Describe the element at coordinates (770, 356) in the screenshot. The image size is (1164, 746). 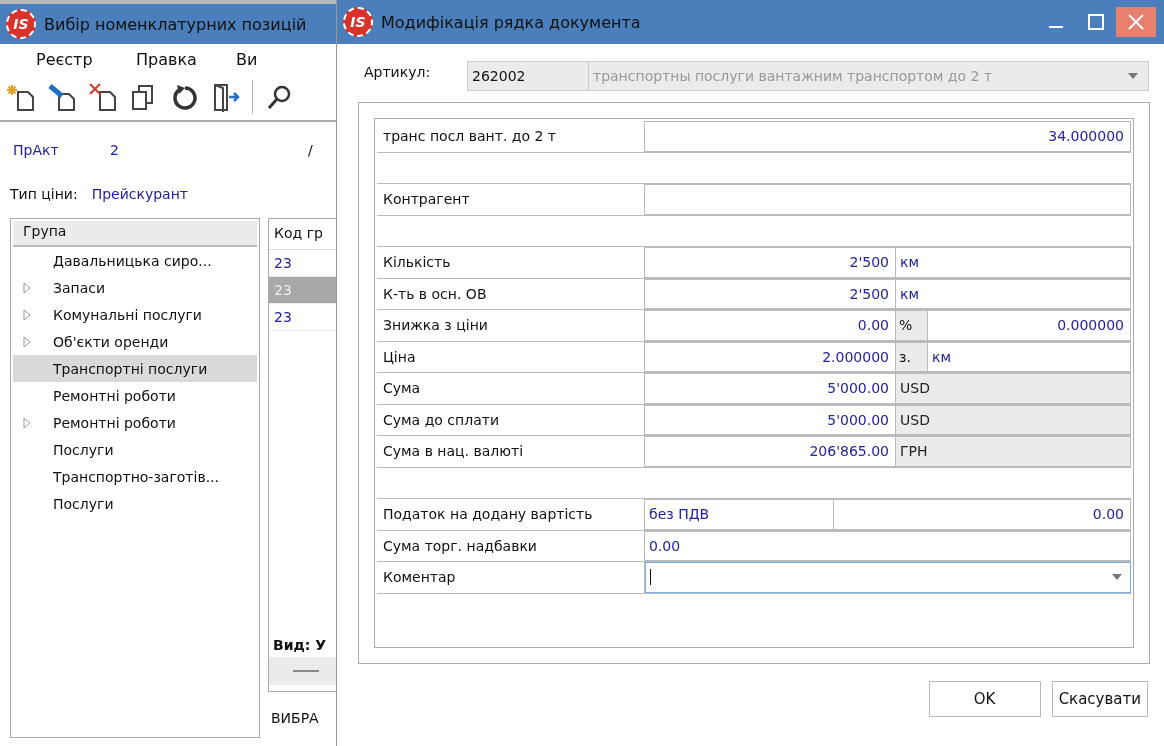
I see `value-field: 2.000000` at that location.